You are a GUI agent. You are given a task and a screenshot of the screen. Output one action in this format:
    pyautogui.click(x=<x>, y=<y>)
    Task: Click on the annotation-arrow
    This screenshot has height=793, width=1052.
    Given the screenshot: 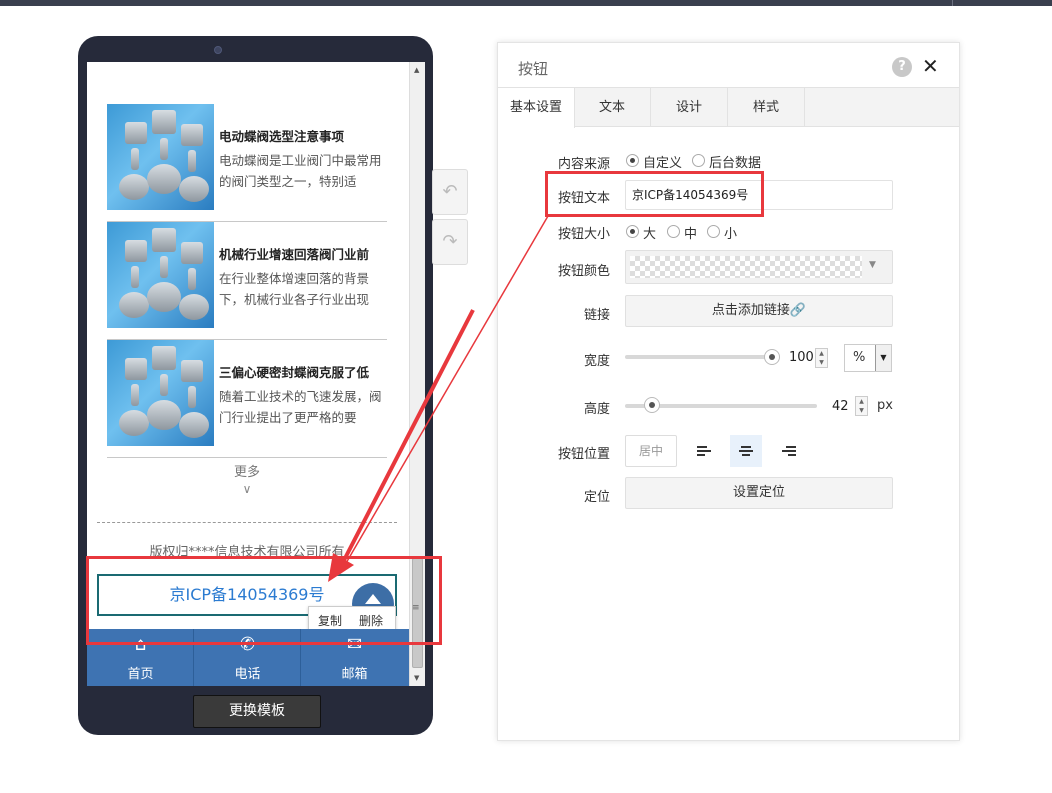 What is the action you would take?
    pyautogui.click(x=438, y=398)
    